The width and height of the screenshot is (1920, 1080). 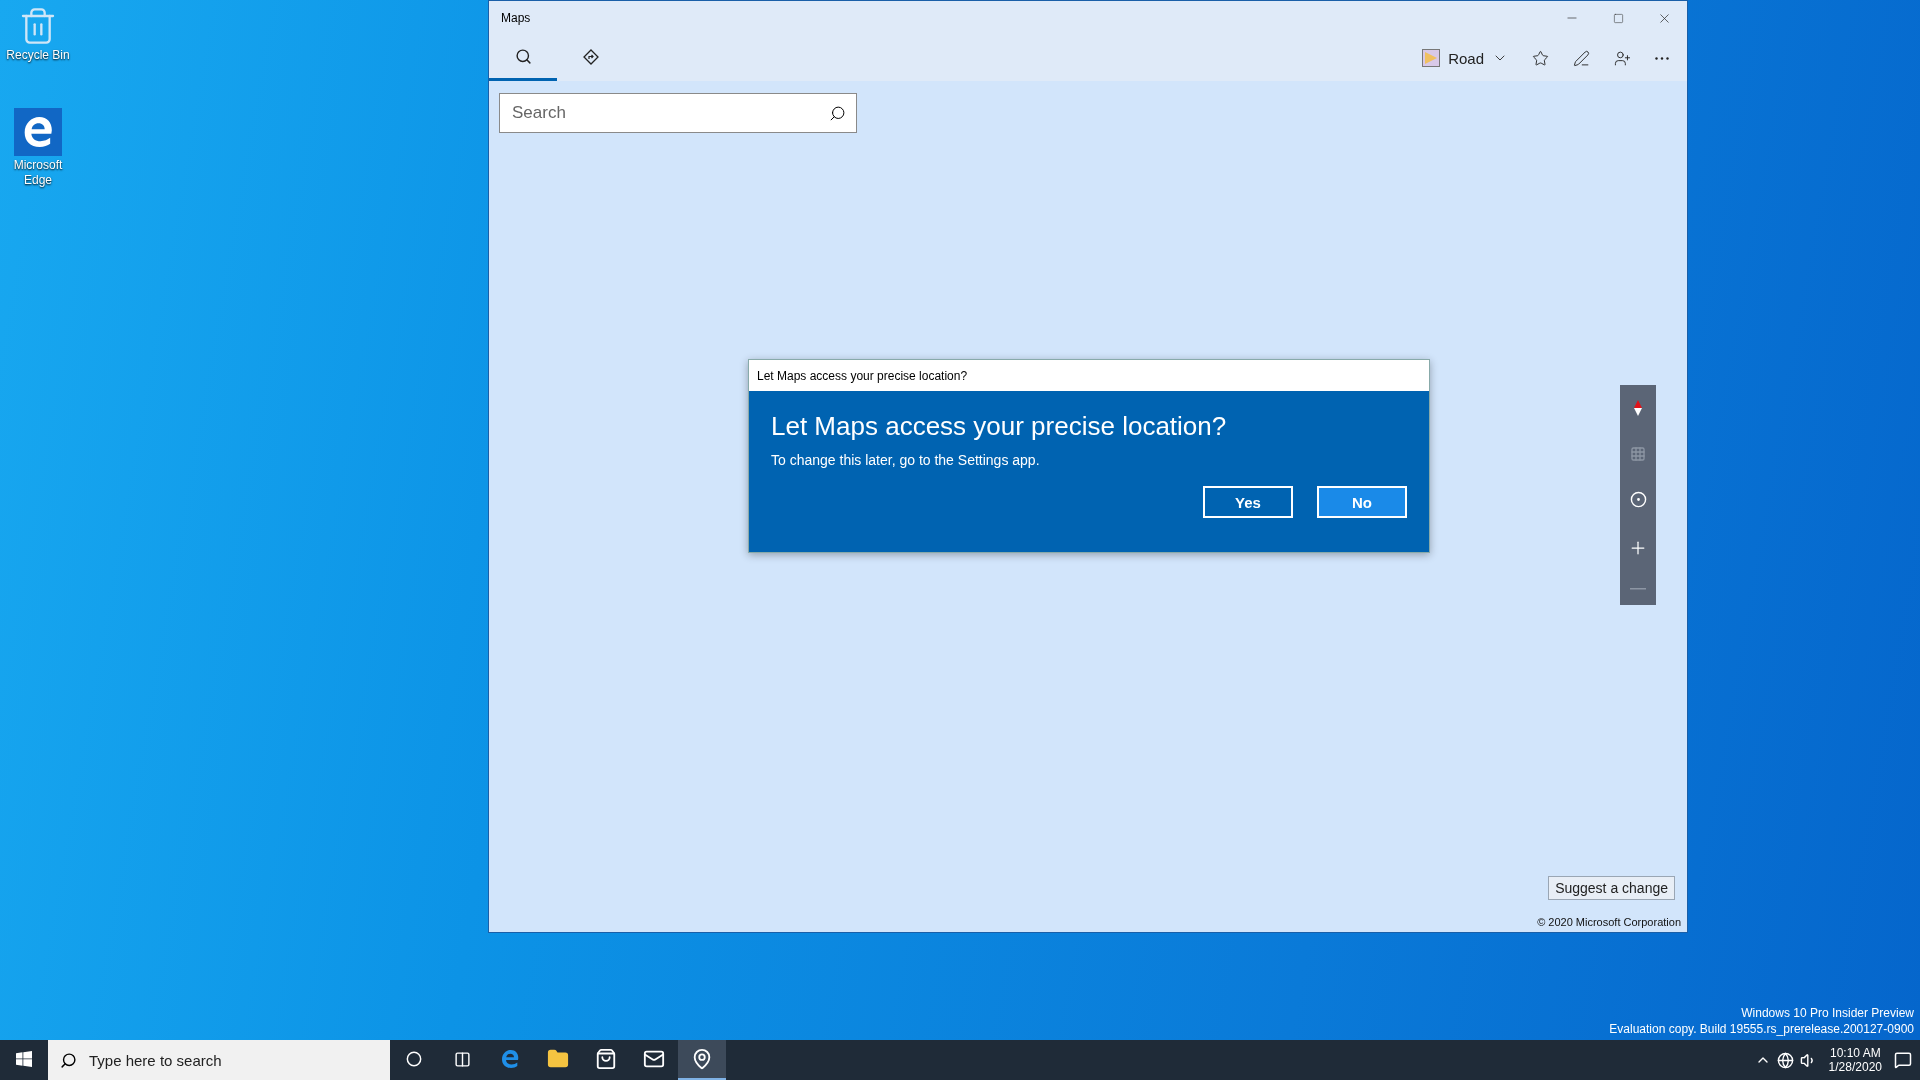 What do you see at coordinates (1827, 1013) in the screenshot?
I see `build-info-text: Windows 10 Pro Insider Preview` at bounding box center [1827, 1013].